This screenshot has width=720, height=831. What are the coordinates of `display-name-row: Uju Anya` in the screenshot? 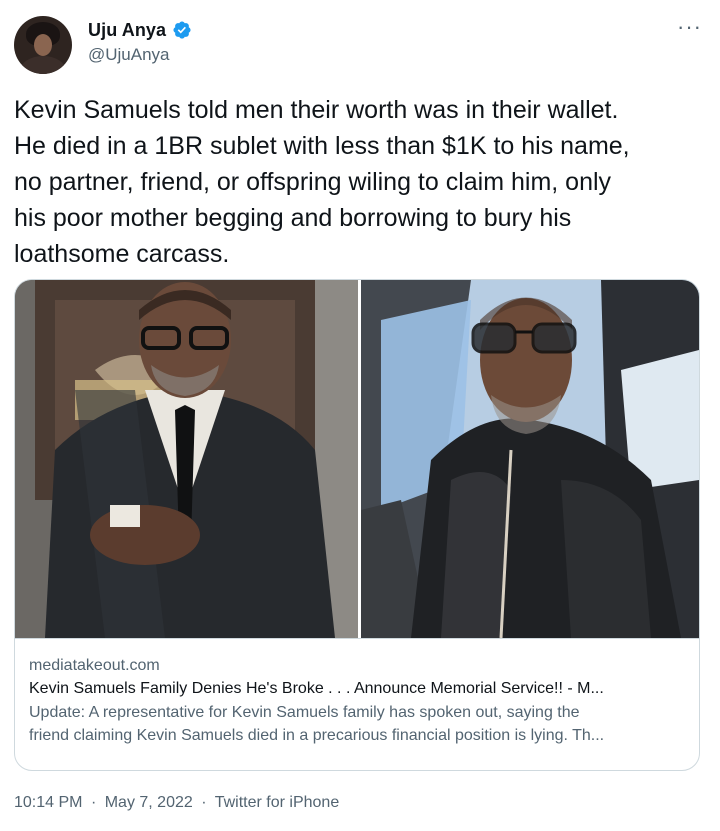 It's located at (140, 30).